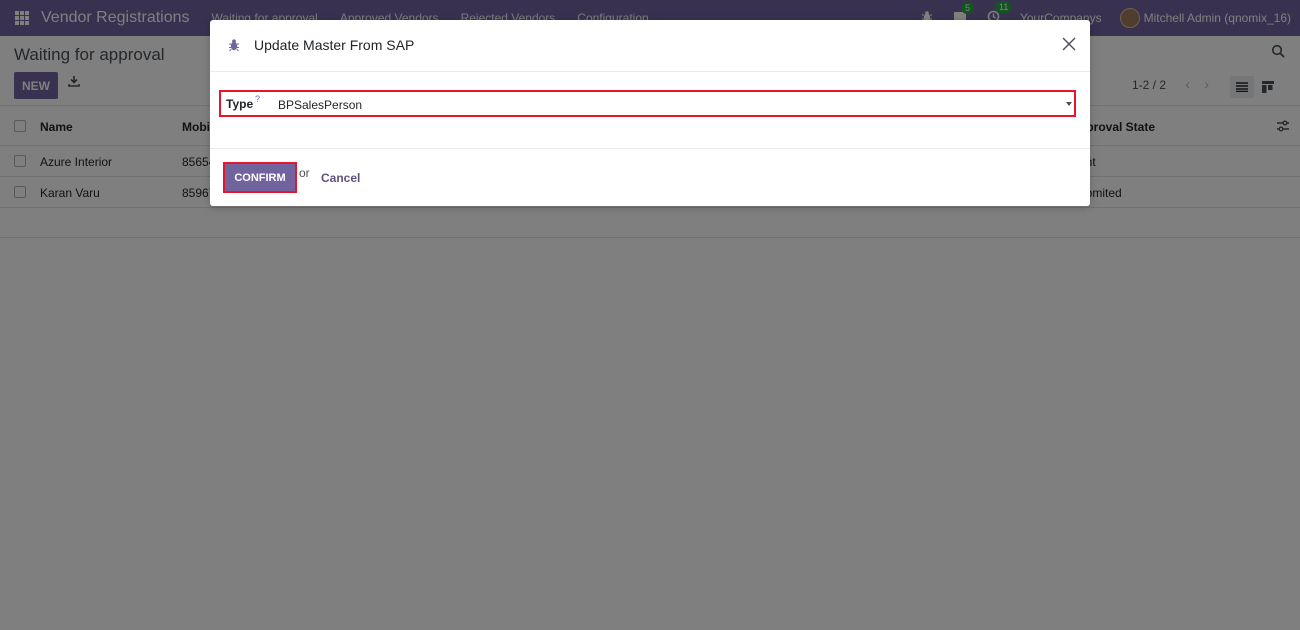 Image resolution: width=1300 pixels, height=630 pixels. What do you see at coordinates (650, 46) in the screenshot?
I see `dialog-header: Update Master From SAP` at bounding box center [650, 46].